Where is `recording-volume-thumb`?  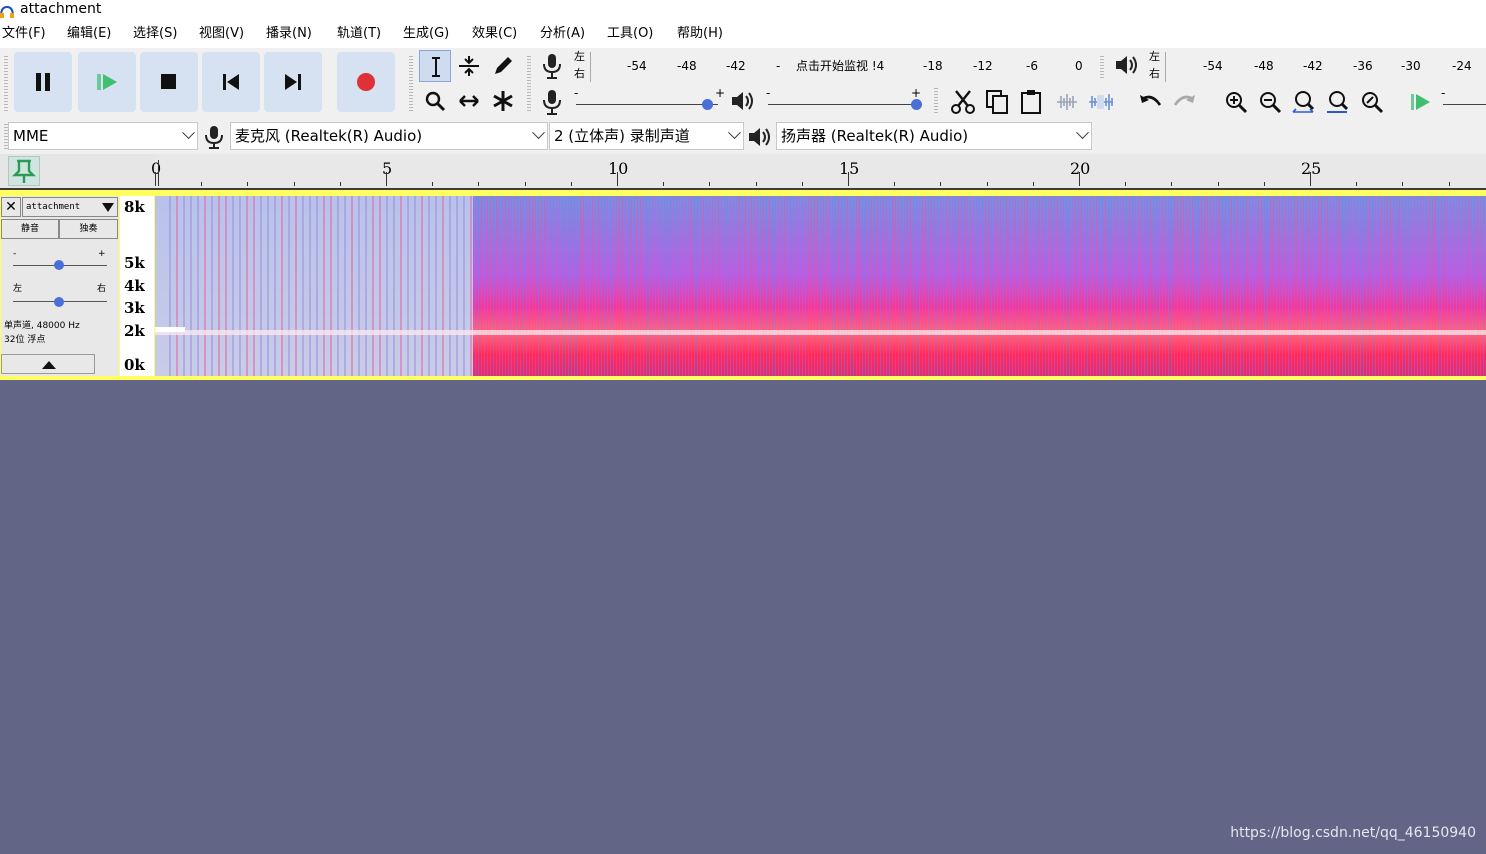 recording-volume-thumb is located at coordinates (707, 104).